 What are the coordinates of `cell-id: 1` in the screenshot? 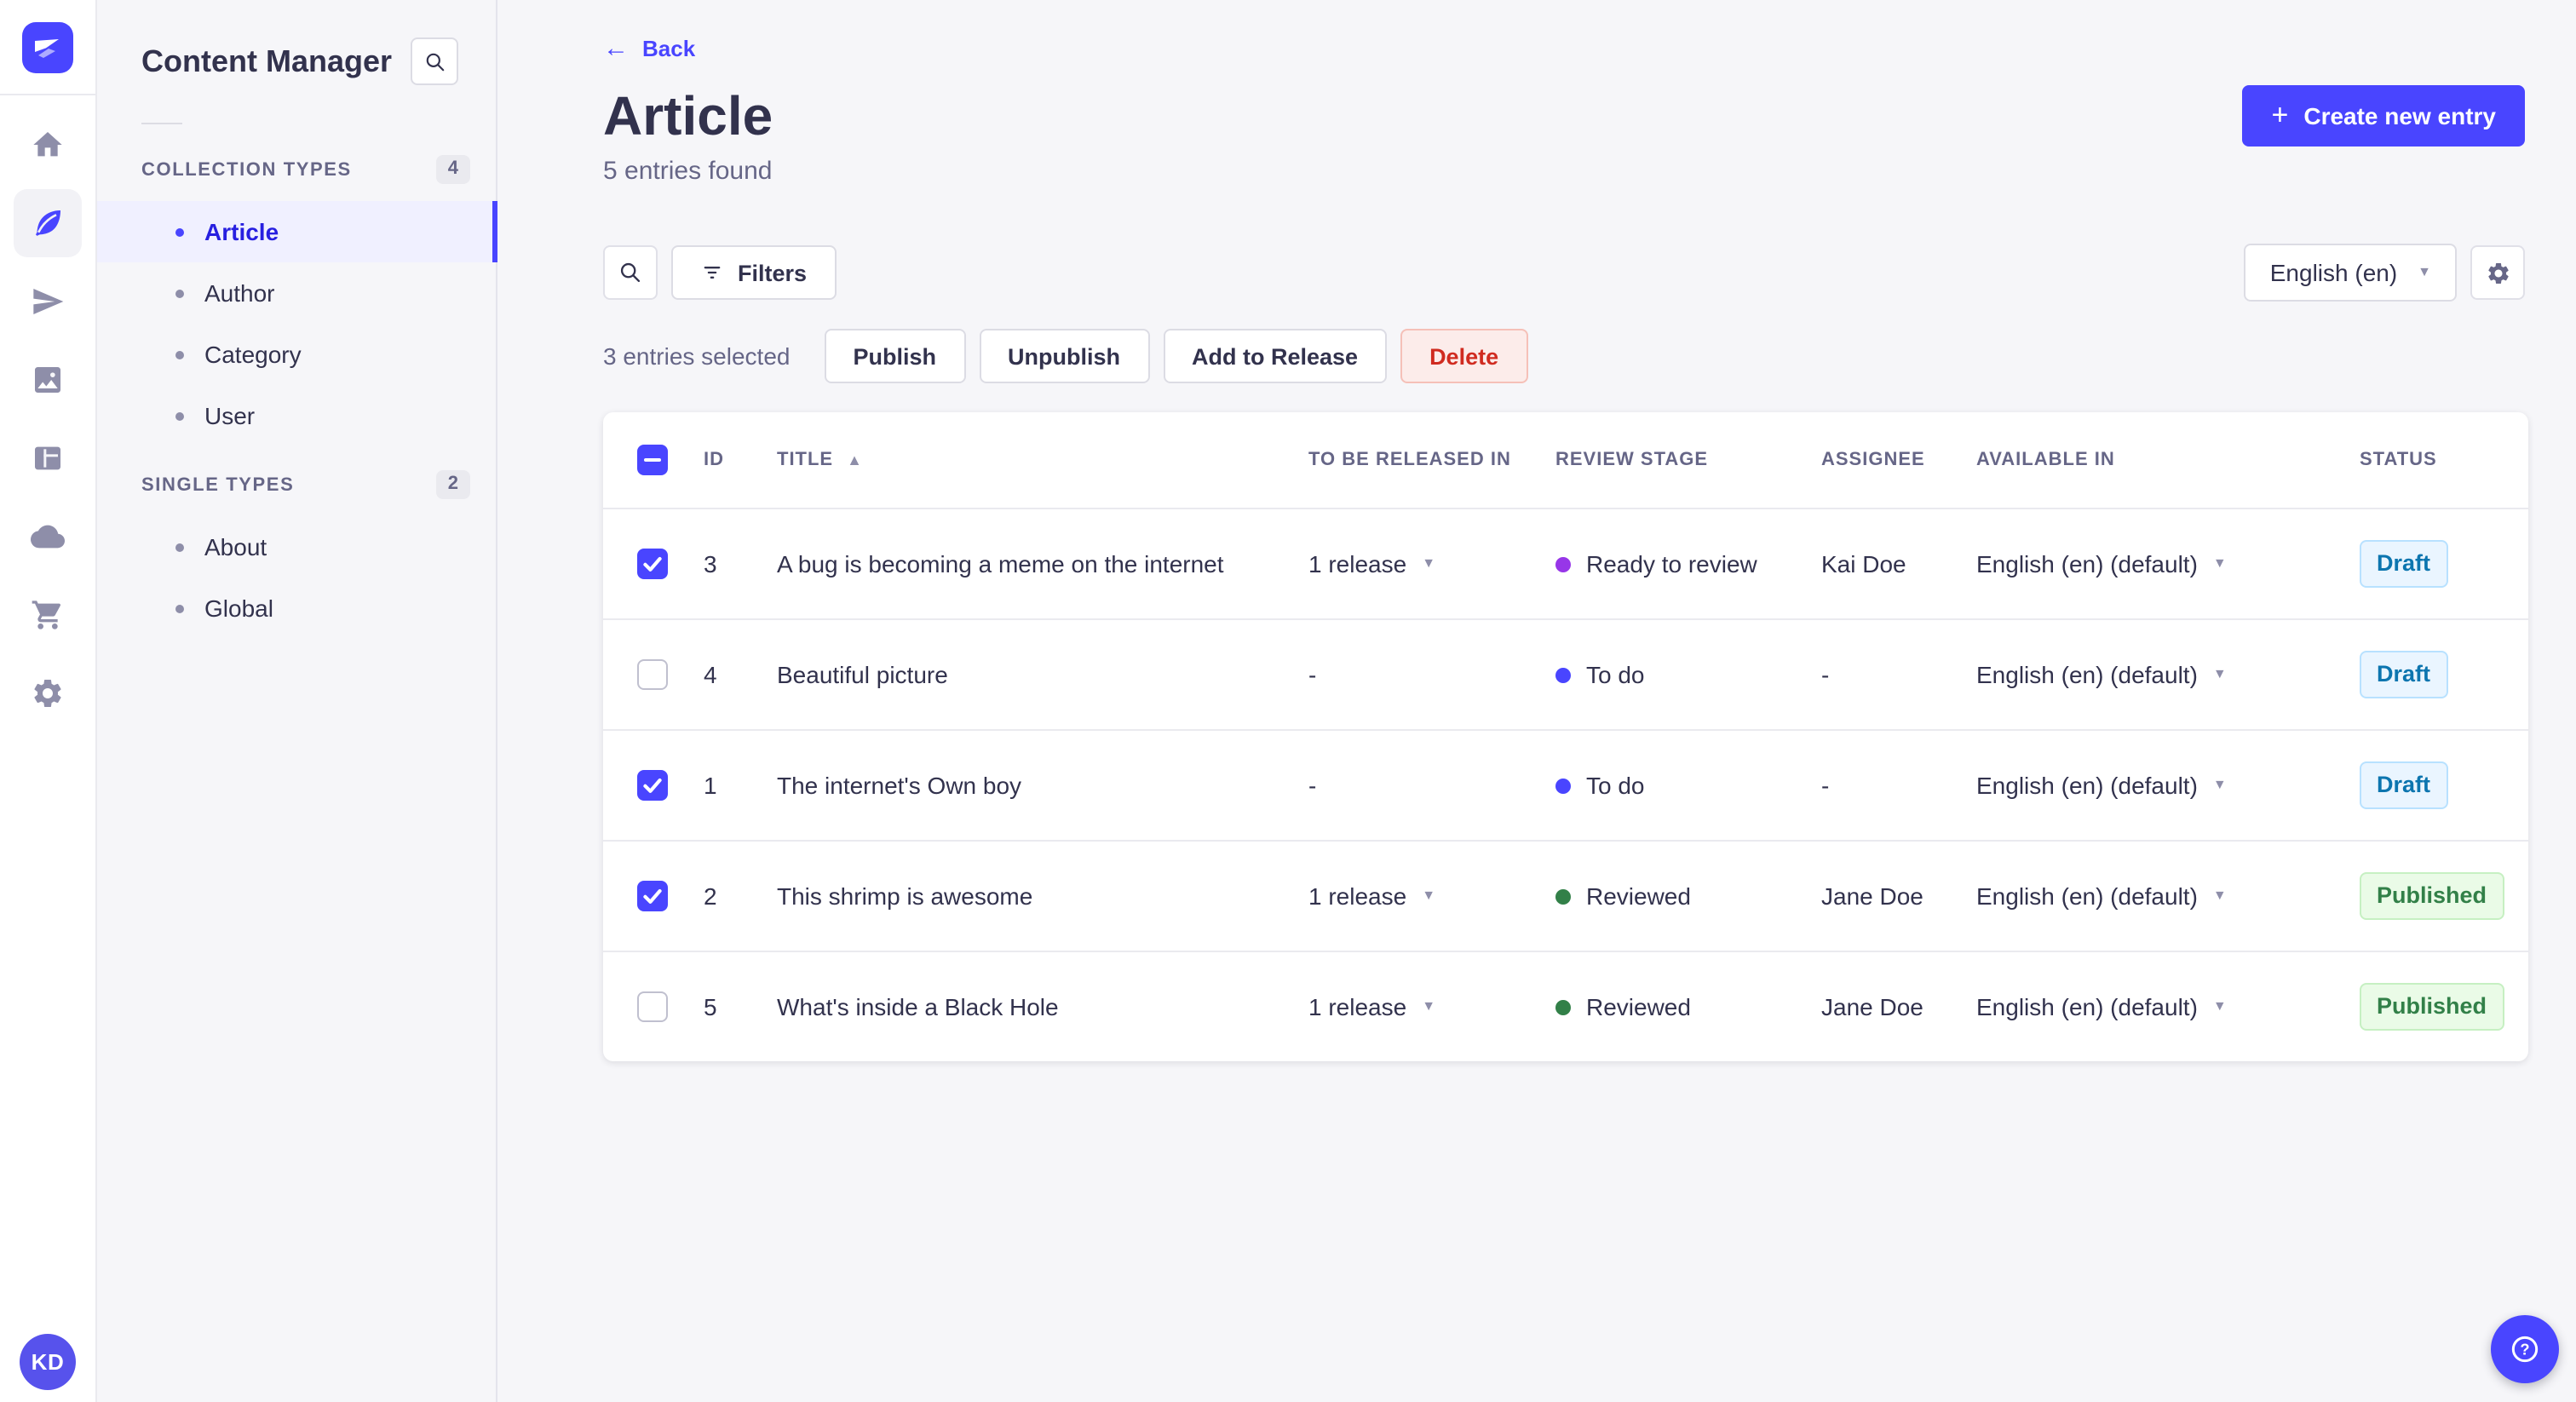 It's located at (710, 785).